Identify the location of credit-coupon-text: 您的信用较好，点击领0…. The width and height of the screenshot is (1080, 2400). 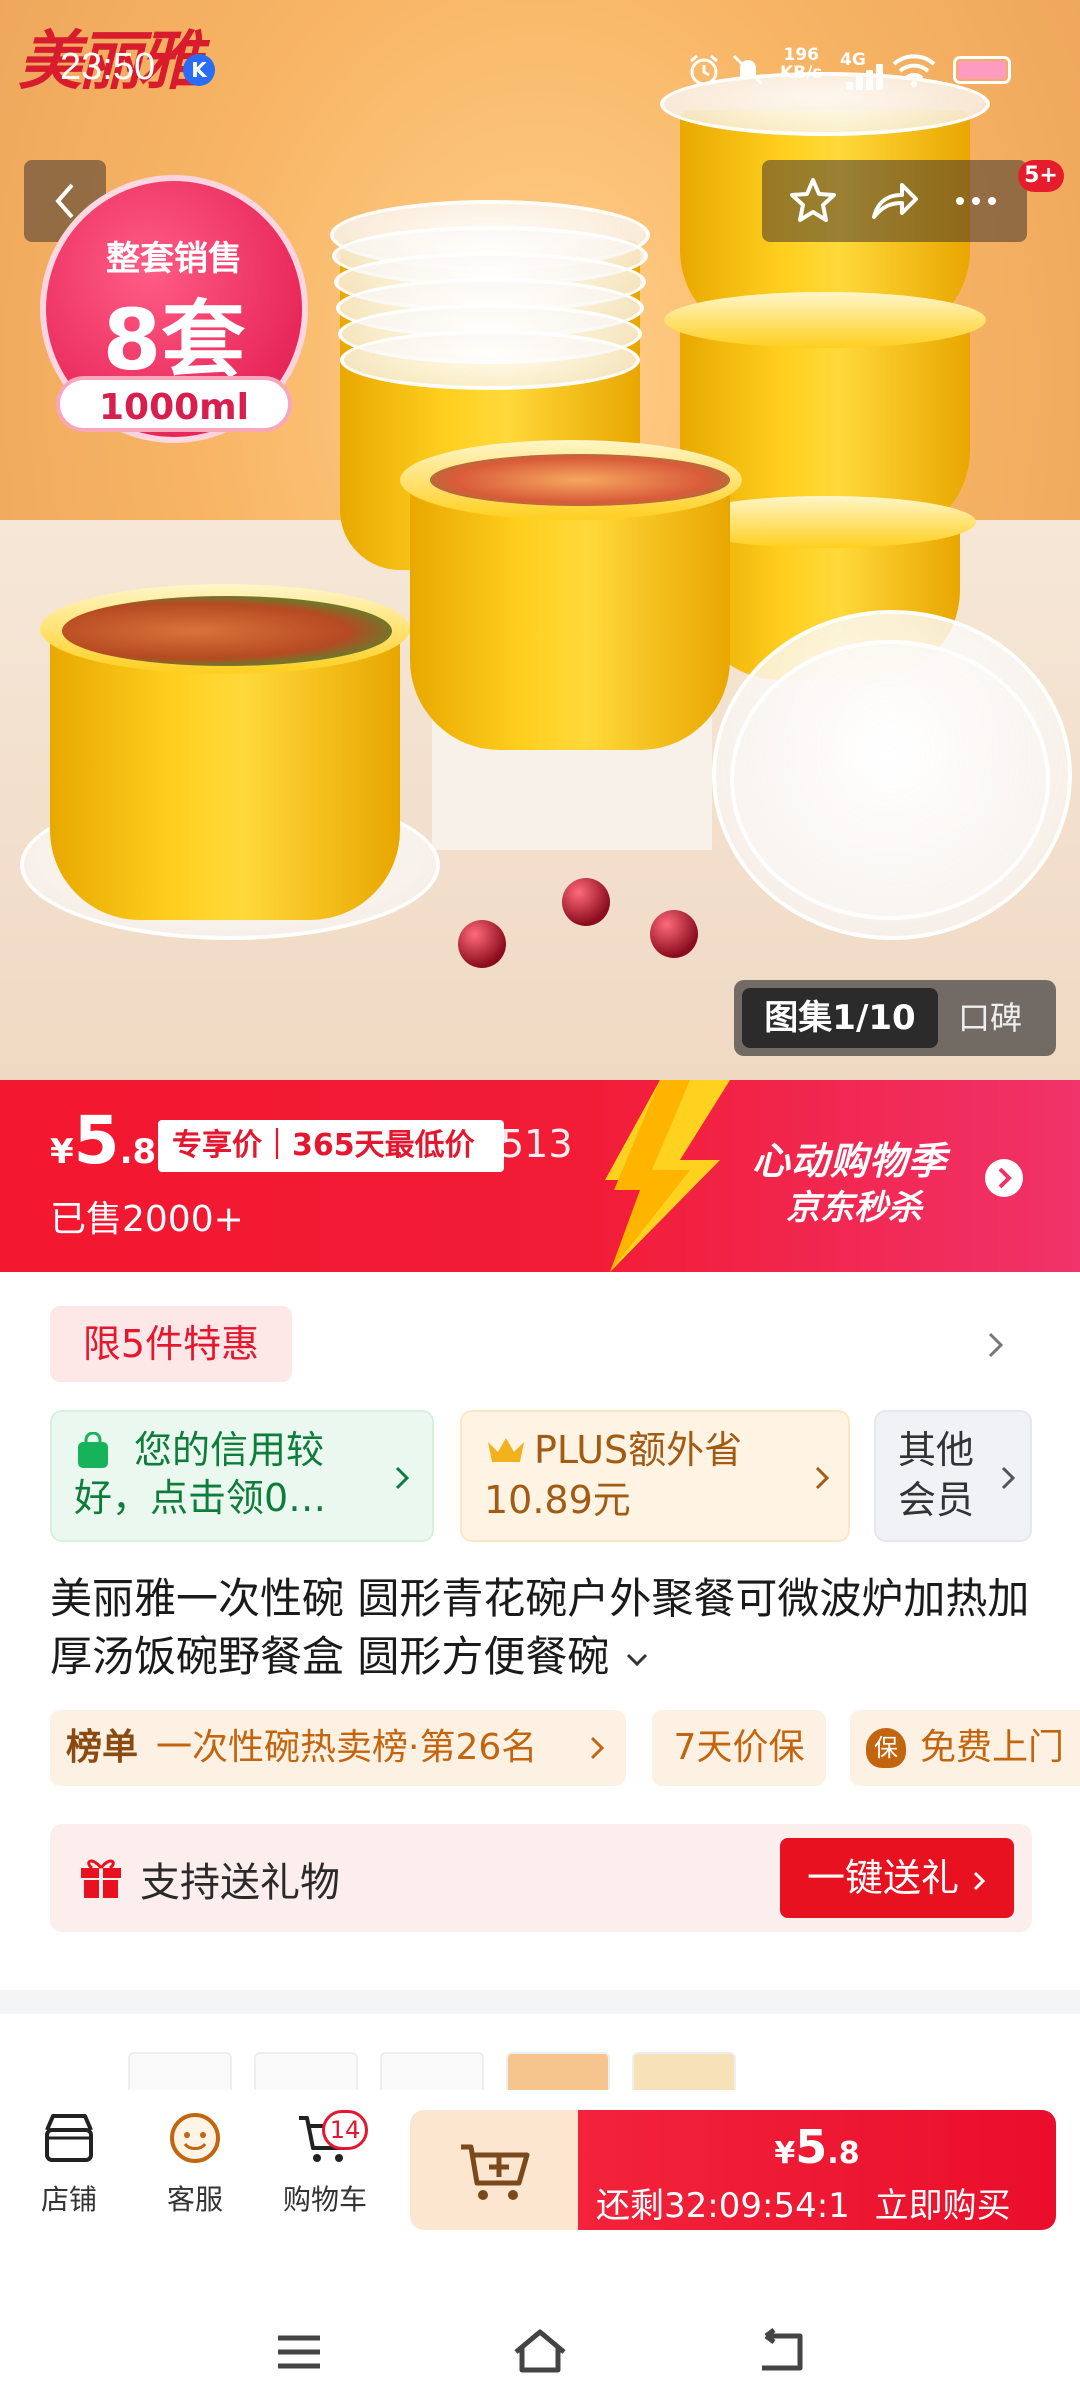
(200, 1474).